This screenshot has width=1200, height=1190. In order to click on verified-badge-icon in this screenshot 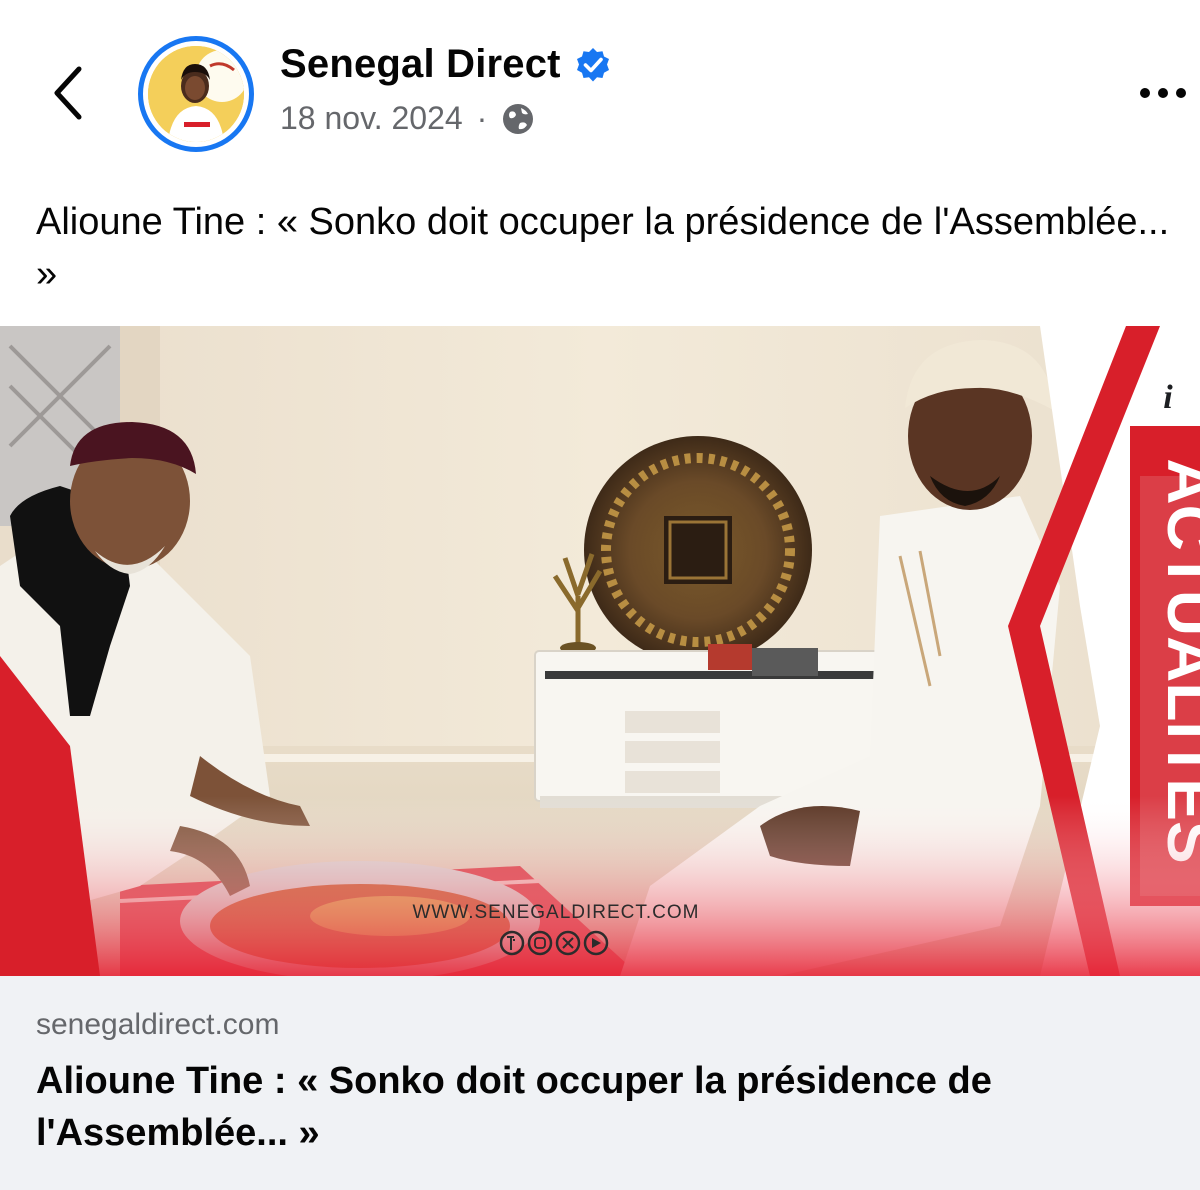, I will do `click(592, 64)`.